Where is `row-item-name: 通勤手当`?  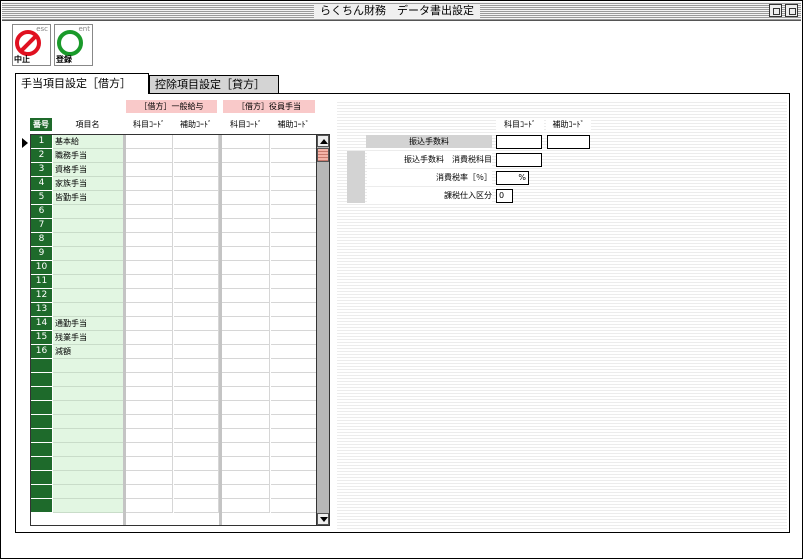 row-item-name: 通勤手当 is located at coordinates (88, 324).